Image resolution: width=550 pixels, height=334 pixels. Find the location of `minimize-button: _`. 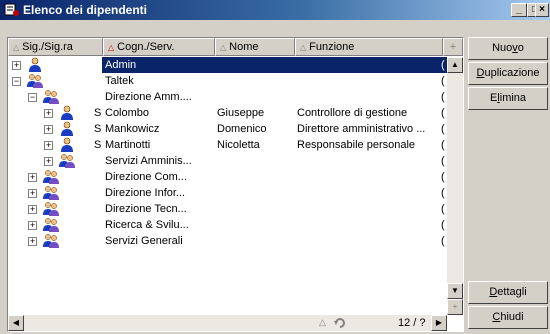

minimize-button: _ is located at coordinates (519, 10).